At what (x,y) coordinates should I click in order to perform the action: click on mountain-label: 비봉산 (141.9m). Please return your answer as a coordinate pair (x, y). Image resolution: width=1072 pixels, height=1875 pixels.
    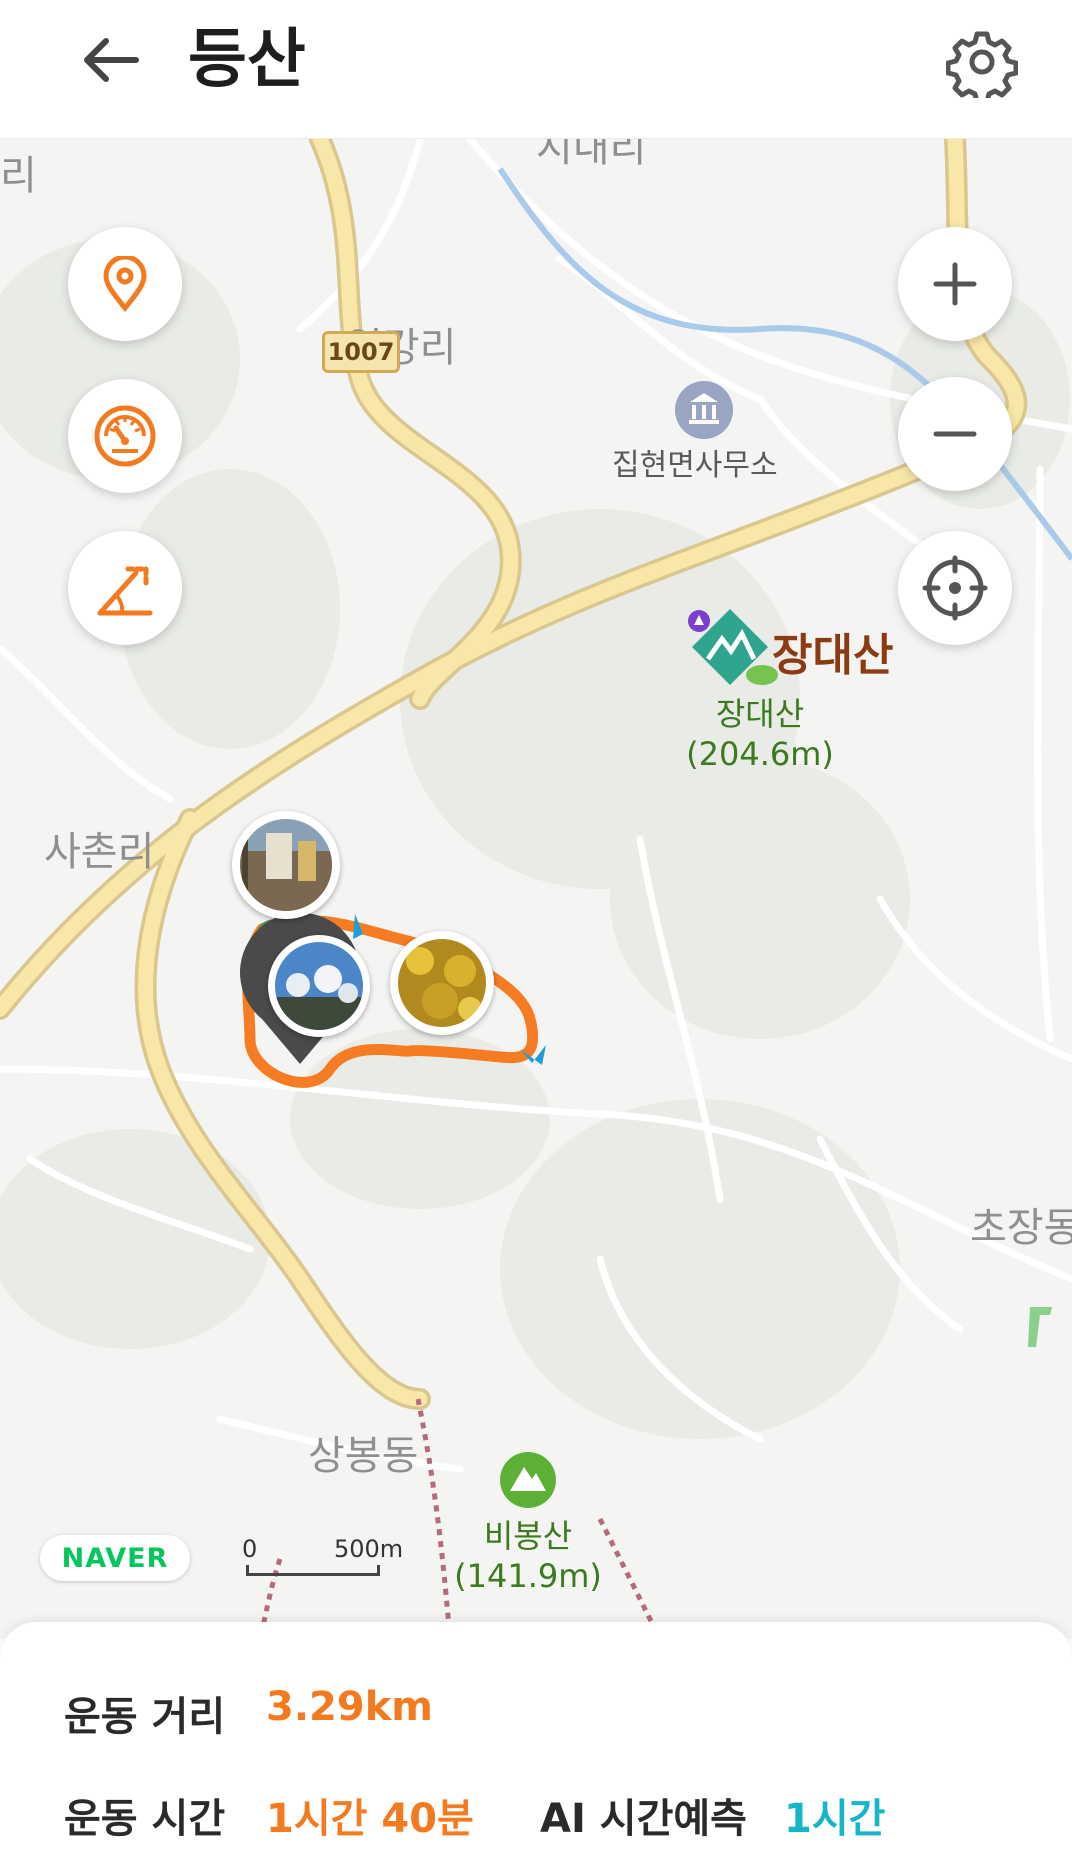
    Looking at the image, I should click on (528, 1553).